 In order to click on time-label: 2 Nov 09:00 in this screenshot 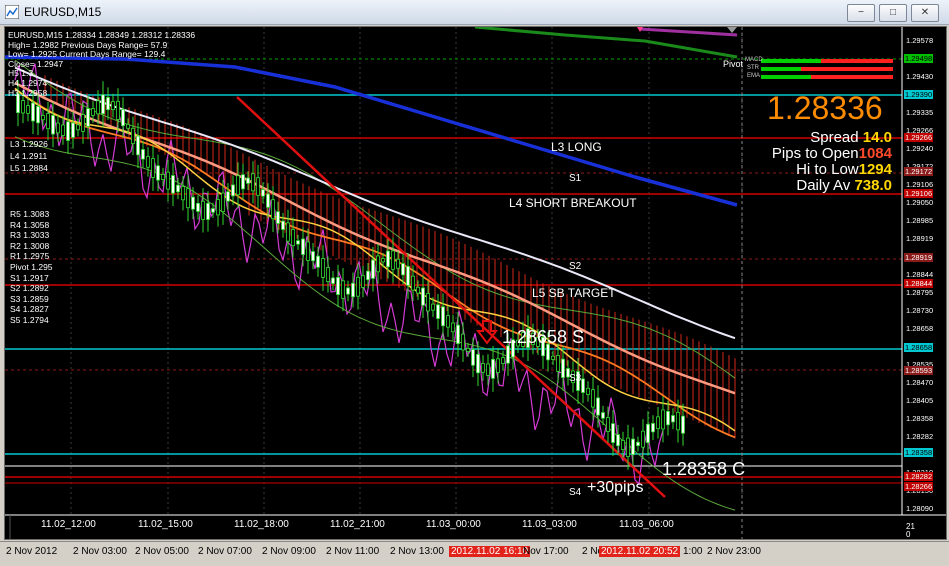, I will do `click(289, 551)`.